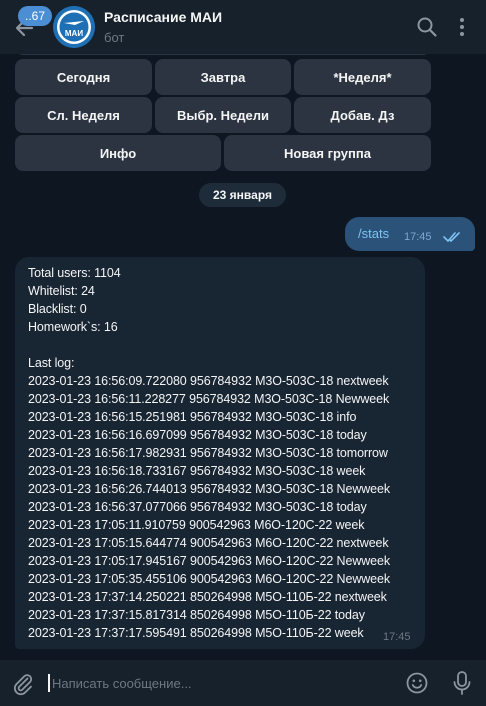 The width and height of the screenshot is (486, 706). Describe the element at coordinates (83, 115) in the screenshot. I see `next-week-button: Сл. Неделя` at that location.